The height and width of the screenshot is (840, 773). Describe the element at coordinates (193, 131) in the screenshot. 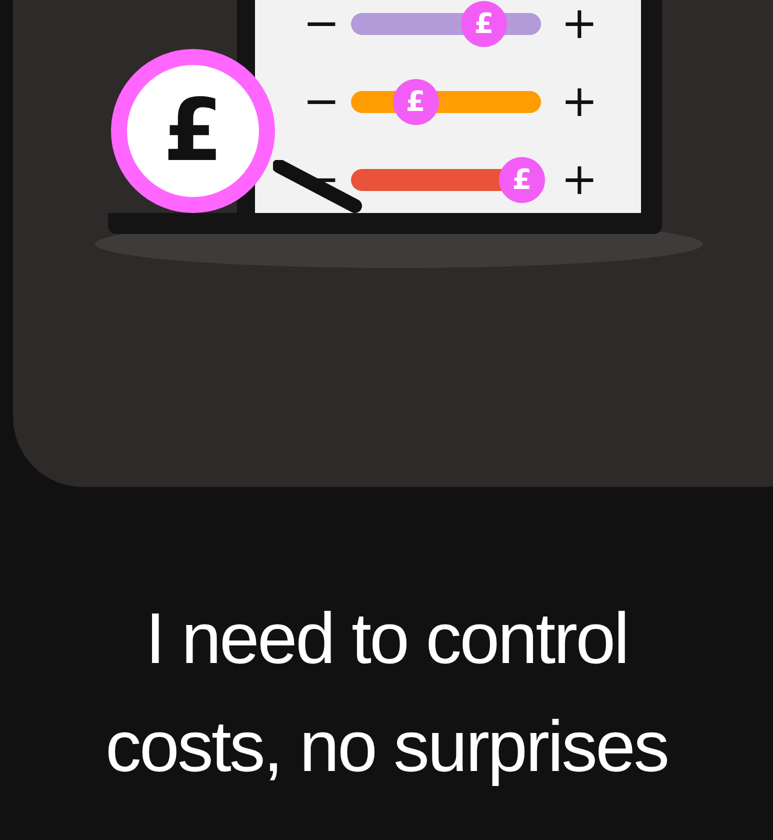

I see `pound-symbol: £` at that location.